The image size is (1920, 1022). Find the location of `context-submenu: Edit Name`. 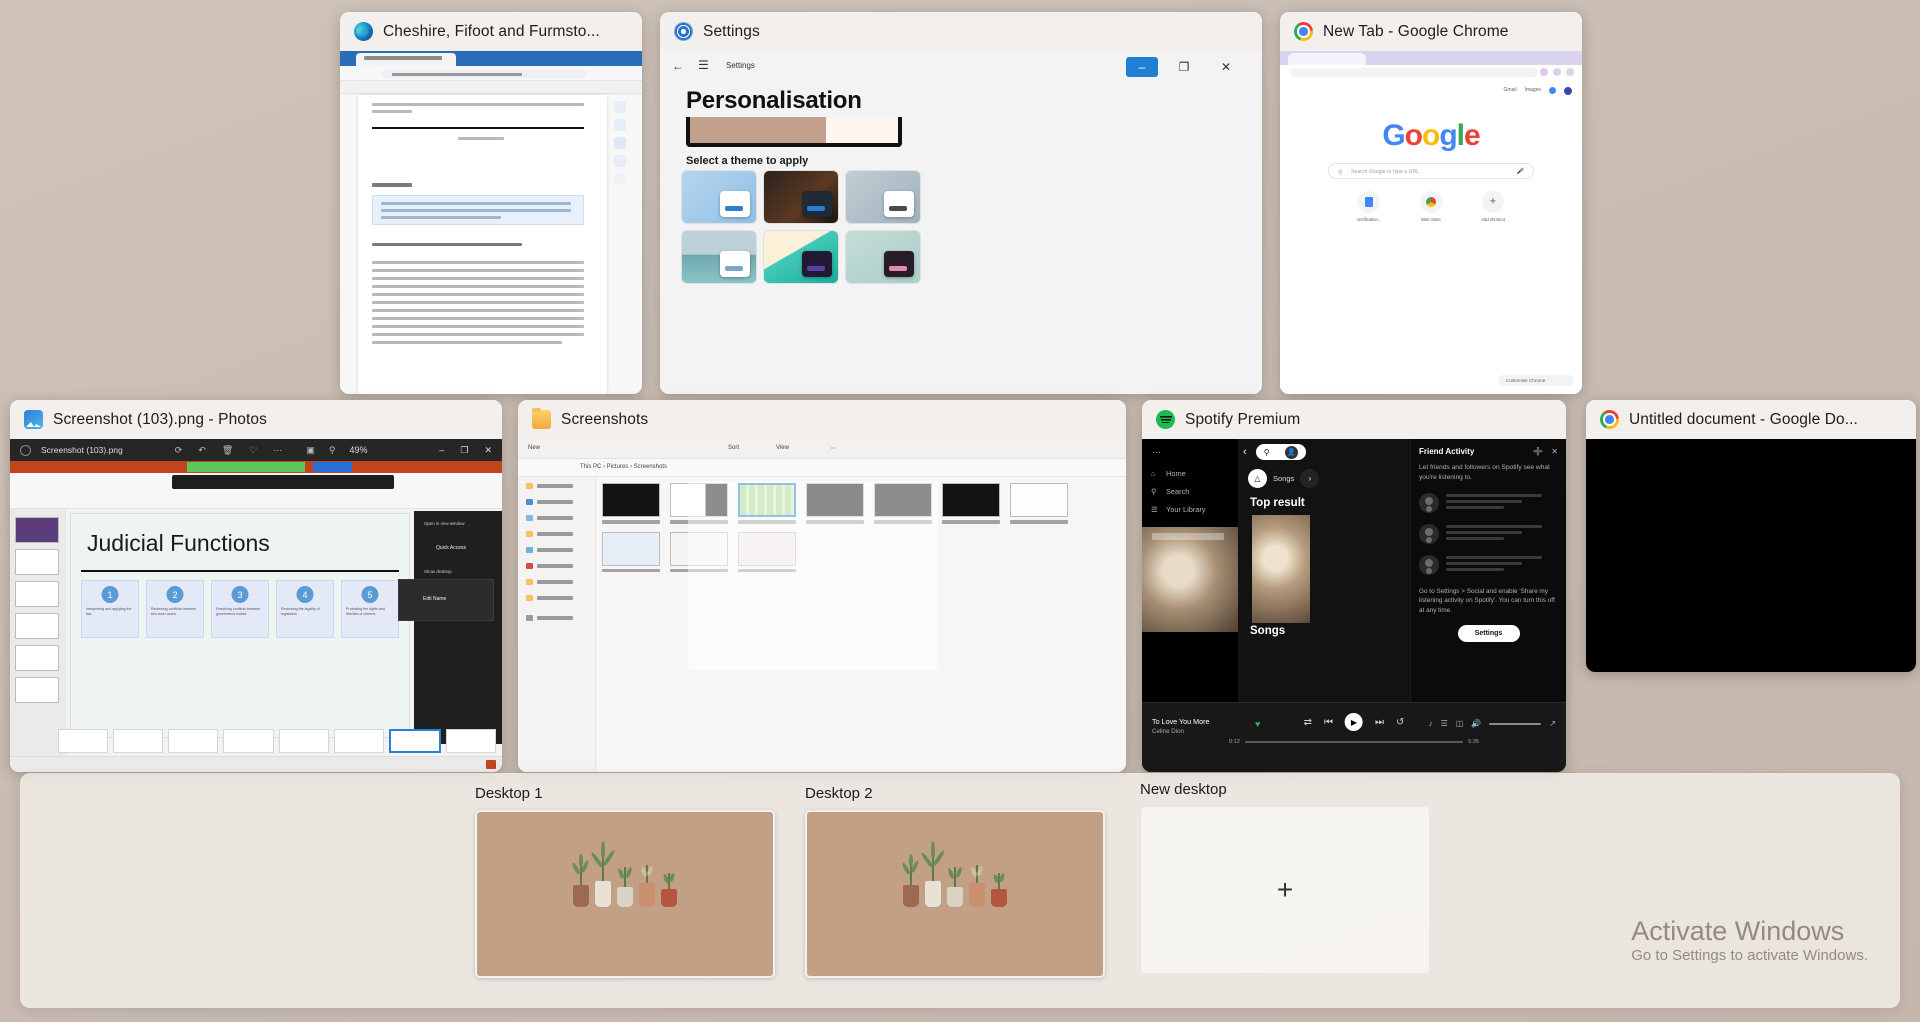

context-submenu: Edit Name is located at coordinates (446, 600).